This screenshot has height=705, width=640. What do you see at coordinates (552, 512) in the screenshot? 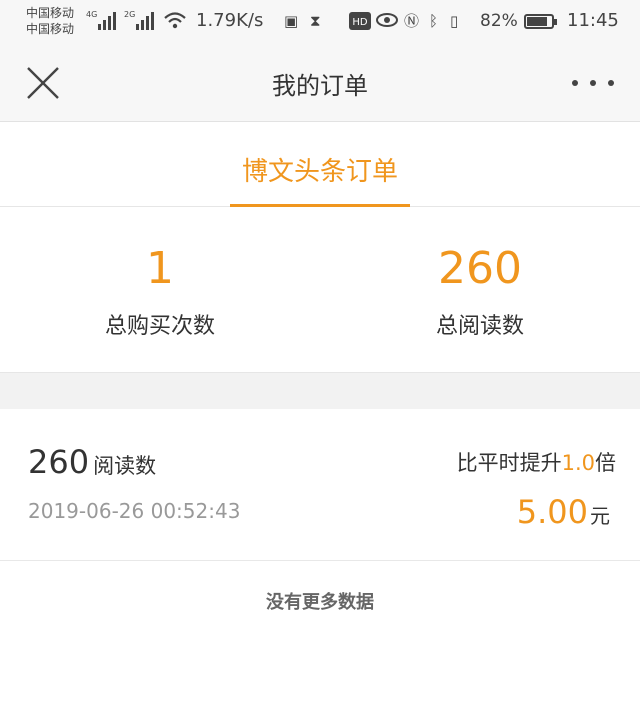
I see `order-price-value: 5.00` at bounding box center [552, 512].